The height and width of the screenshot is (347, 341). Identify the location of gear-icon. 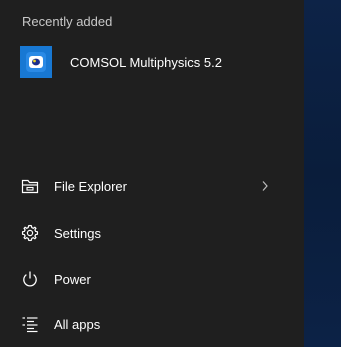
(30, 233).